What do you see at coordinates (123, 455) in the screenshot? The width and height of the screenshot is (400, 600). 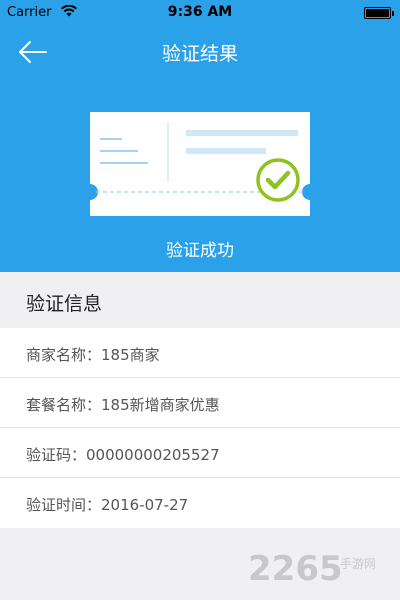 I see `verification-code-text: 验证码：00000000205527` at bounding box center [123, 455].